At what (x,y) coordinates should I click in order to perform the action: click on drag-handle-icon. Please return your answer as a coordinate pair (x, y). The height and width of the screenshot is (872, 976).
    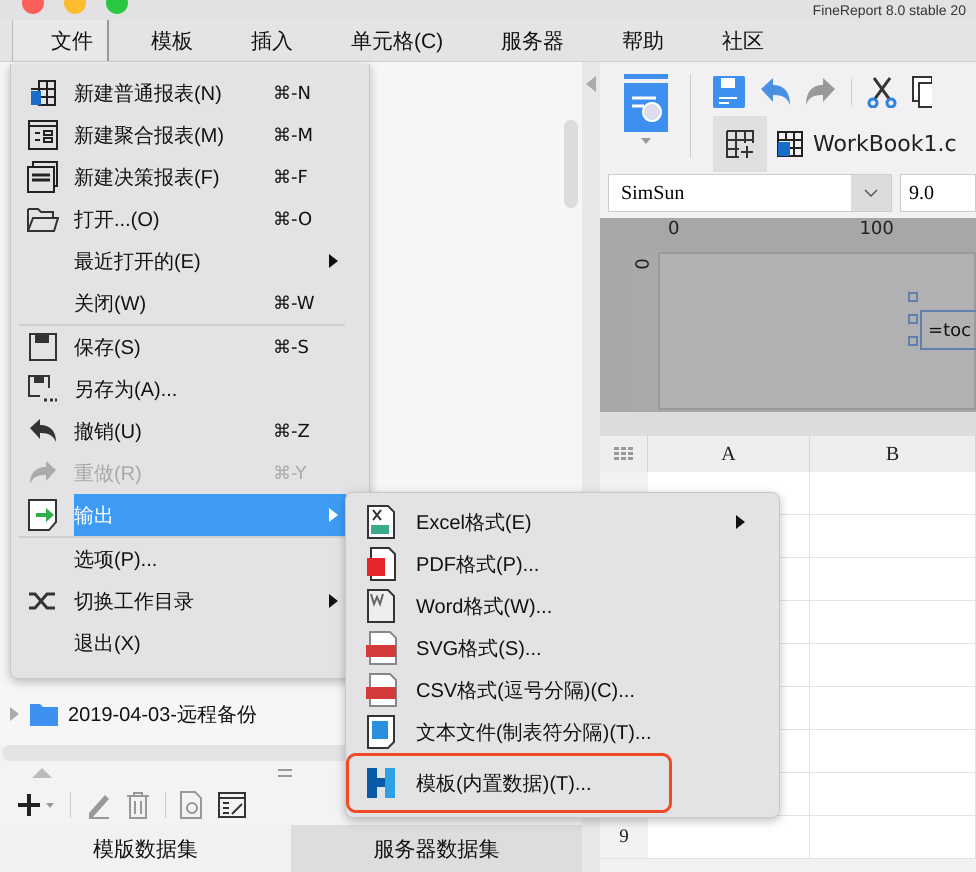
    Looking at the image, I should click on (285, 773).